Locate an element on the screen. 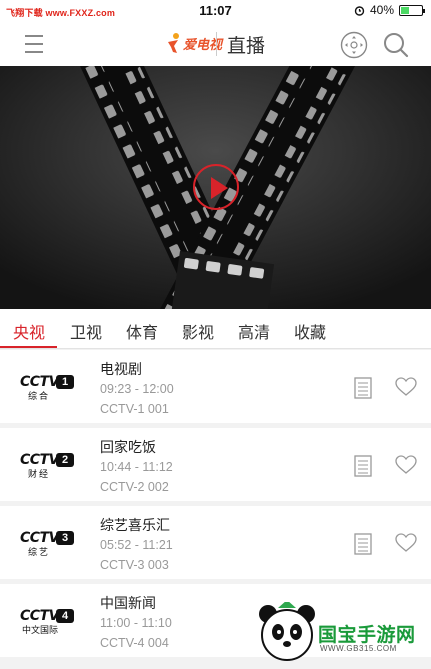 The height and width of the screenshot is (669, 431). watermark-text: 国宝手游网 is located at coordinates (367, 635).